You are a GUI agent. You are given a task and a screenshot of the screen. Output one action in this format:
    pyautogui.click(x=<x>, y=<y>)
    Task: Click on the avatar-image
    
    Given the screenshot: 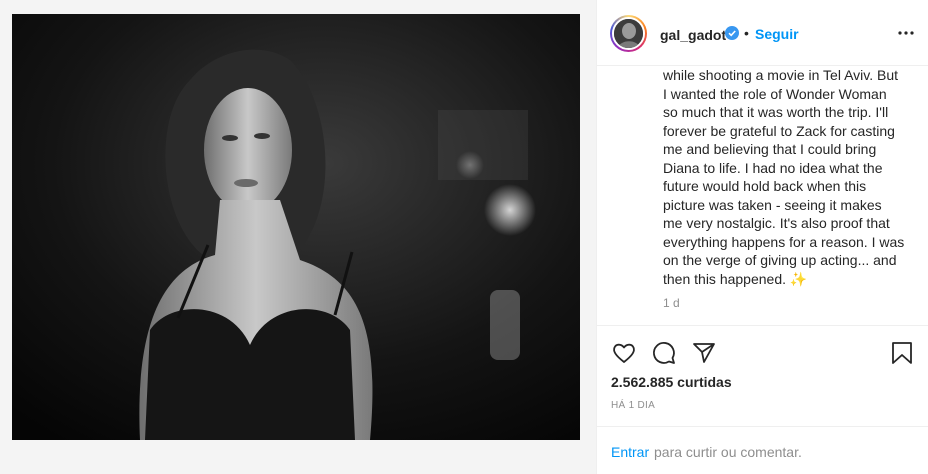 What is the action you would take?
    pyautogui.click(x=628, y=33)
    